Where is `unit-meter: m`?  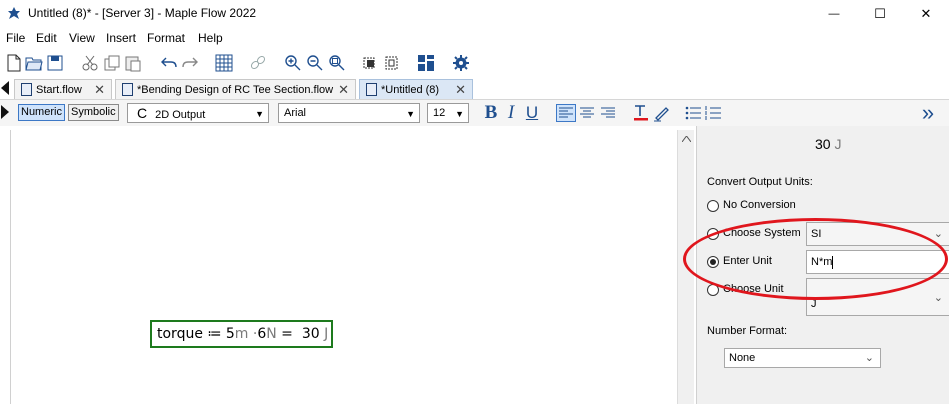 unit-meter: m is located at coordinates (241, 334).